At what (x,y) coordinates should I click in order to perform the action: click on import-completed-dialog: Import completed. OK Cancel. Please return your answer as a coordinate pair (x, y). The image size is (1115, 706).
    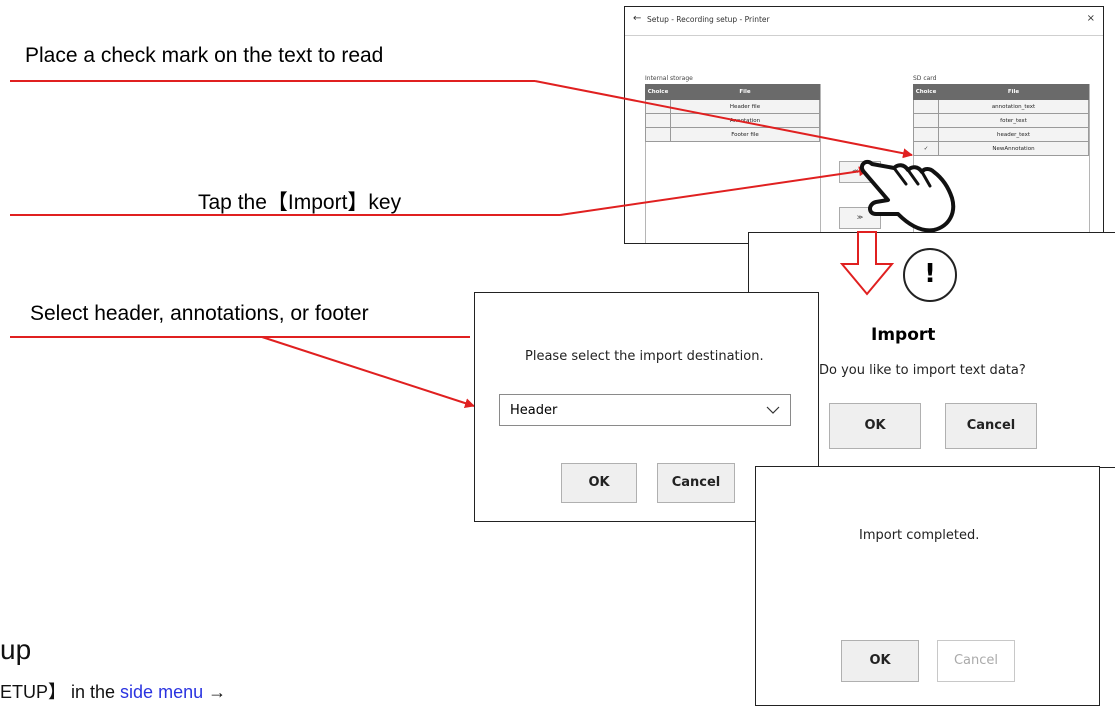
    Looking at the image, I should click on (927, 586).